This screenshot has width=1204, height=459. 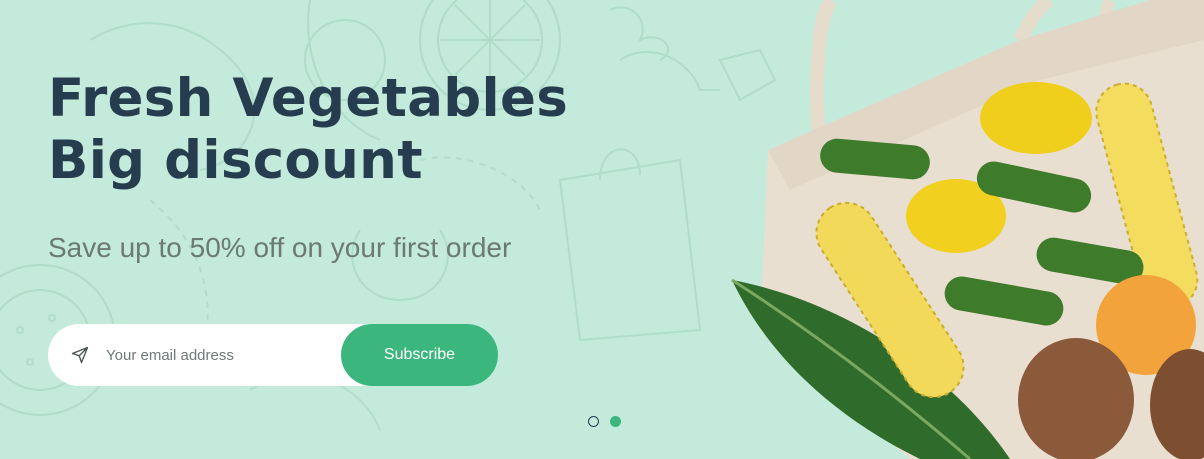 I want to click on send-icon, so click(x=80, y=355).